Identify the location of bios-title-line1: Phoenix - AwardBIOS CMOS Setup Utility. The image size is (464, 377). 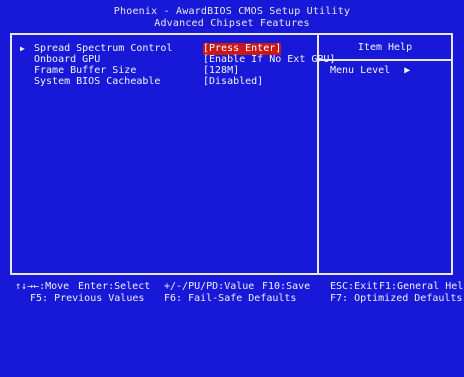
(232, 11).